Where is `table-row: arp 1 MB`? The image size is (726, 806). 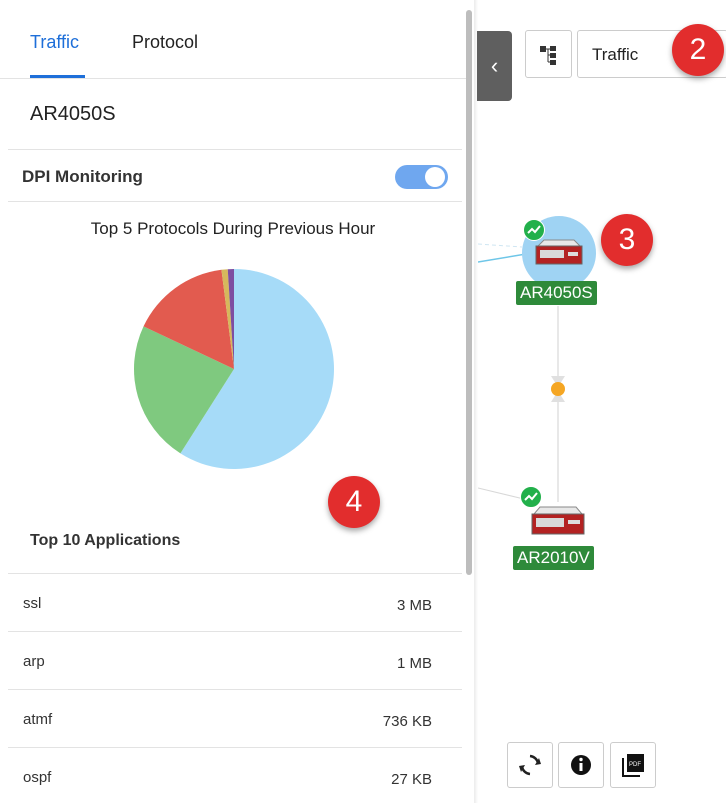
table-row: arp 1 MB is located at coordinates (235, 660).